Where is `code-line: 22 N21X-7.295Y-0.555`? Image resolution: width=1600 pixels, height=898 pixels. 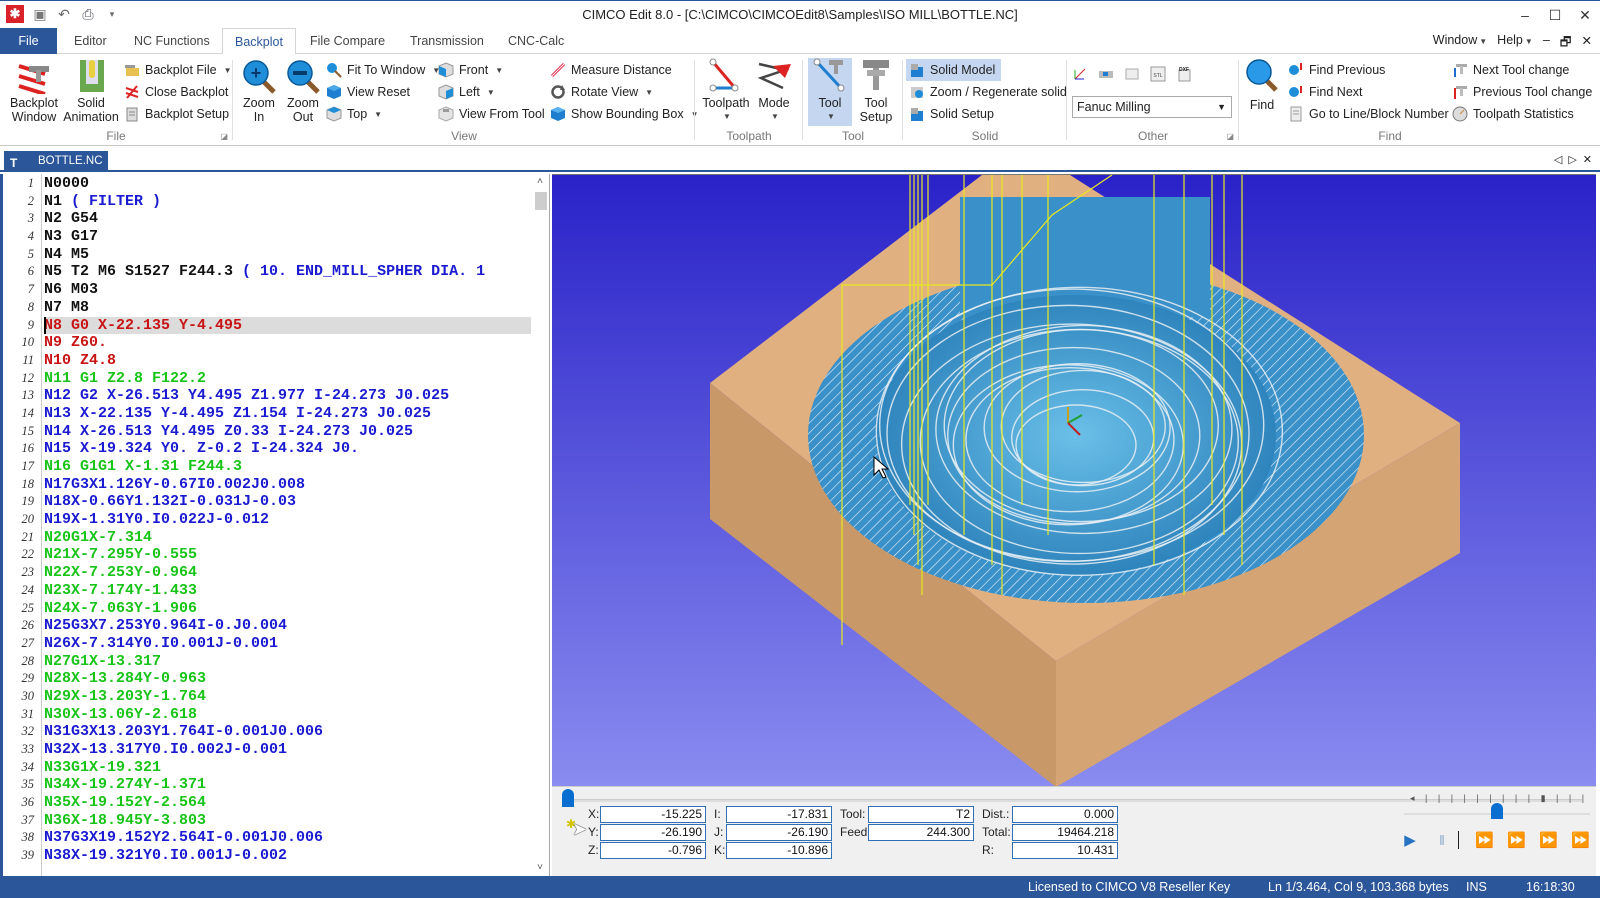
code-line: 22 N21X-7.295Y-0.555 is located at coordinates (268, 555).